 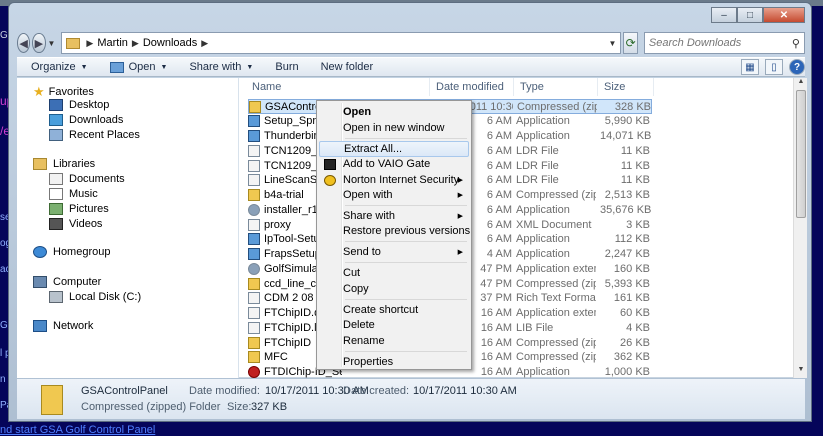 I want to click on nav-recent-places: Recent Places, so click(x=94, y=135).